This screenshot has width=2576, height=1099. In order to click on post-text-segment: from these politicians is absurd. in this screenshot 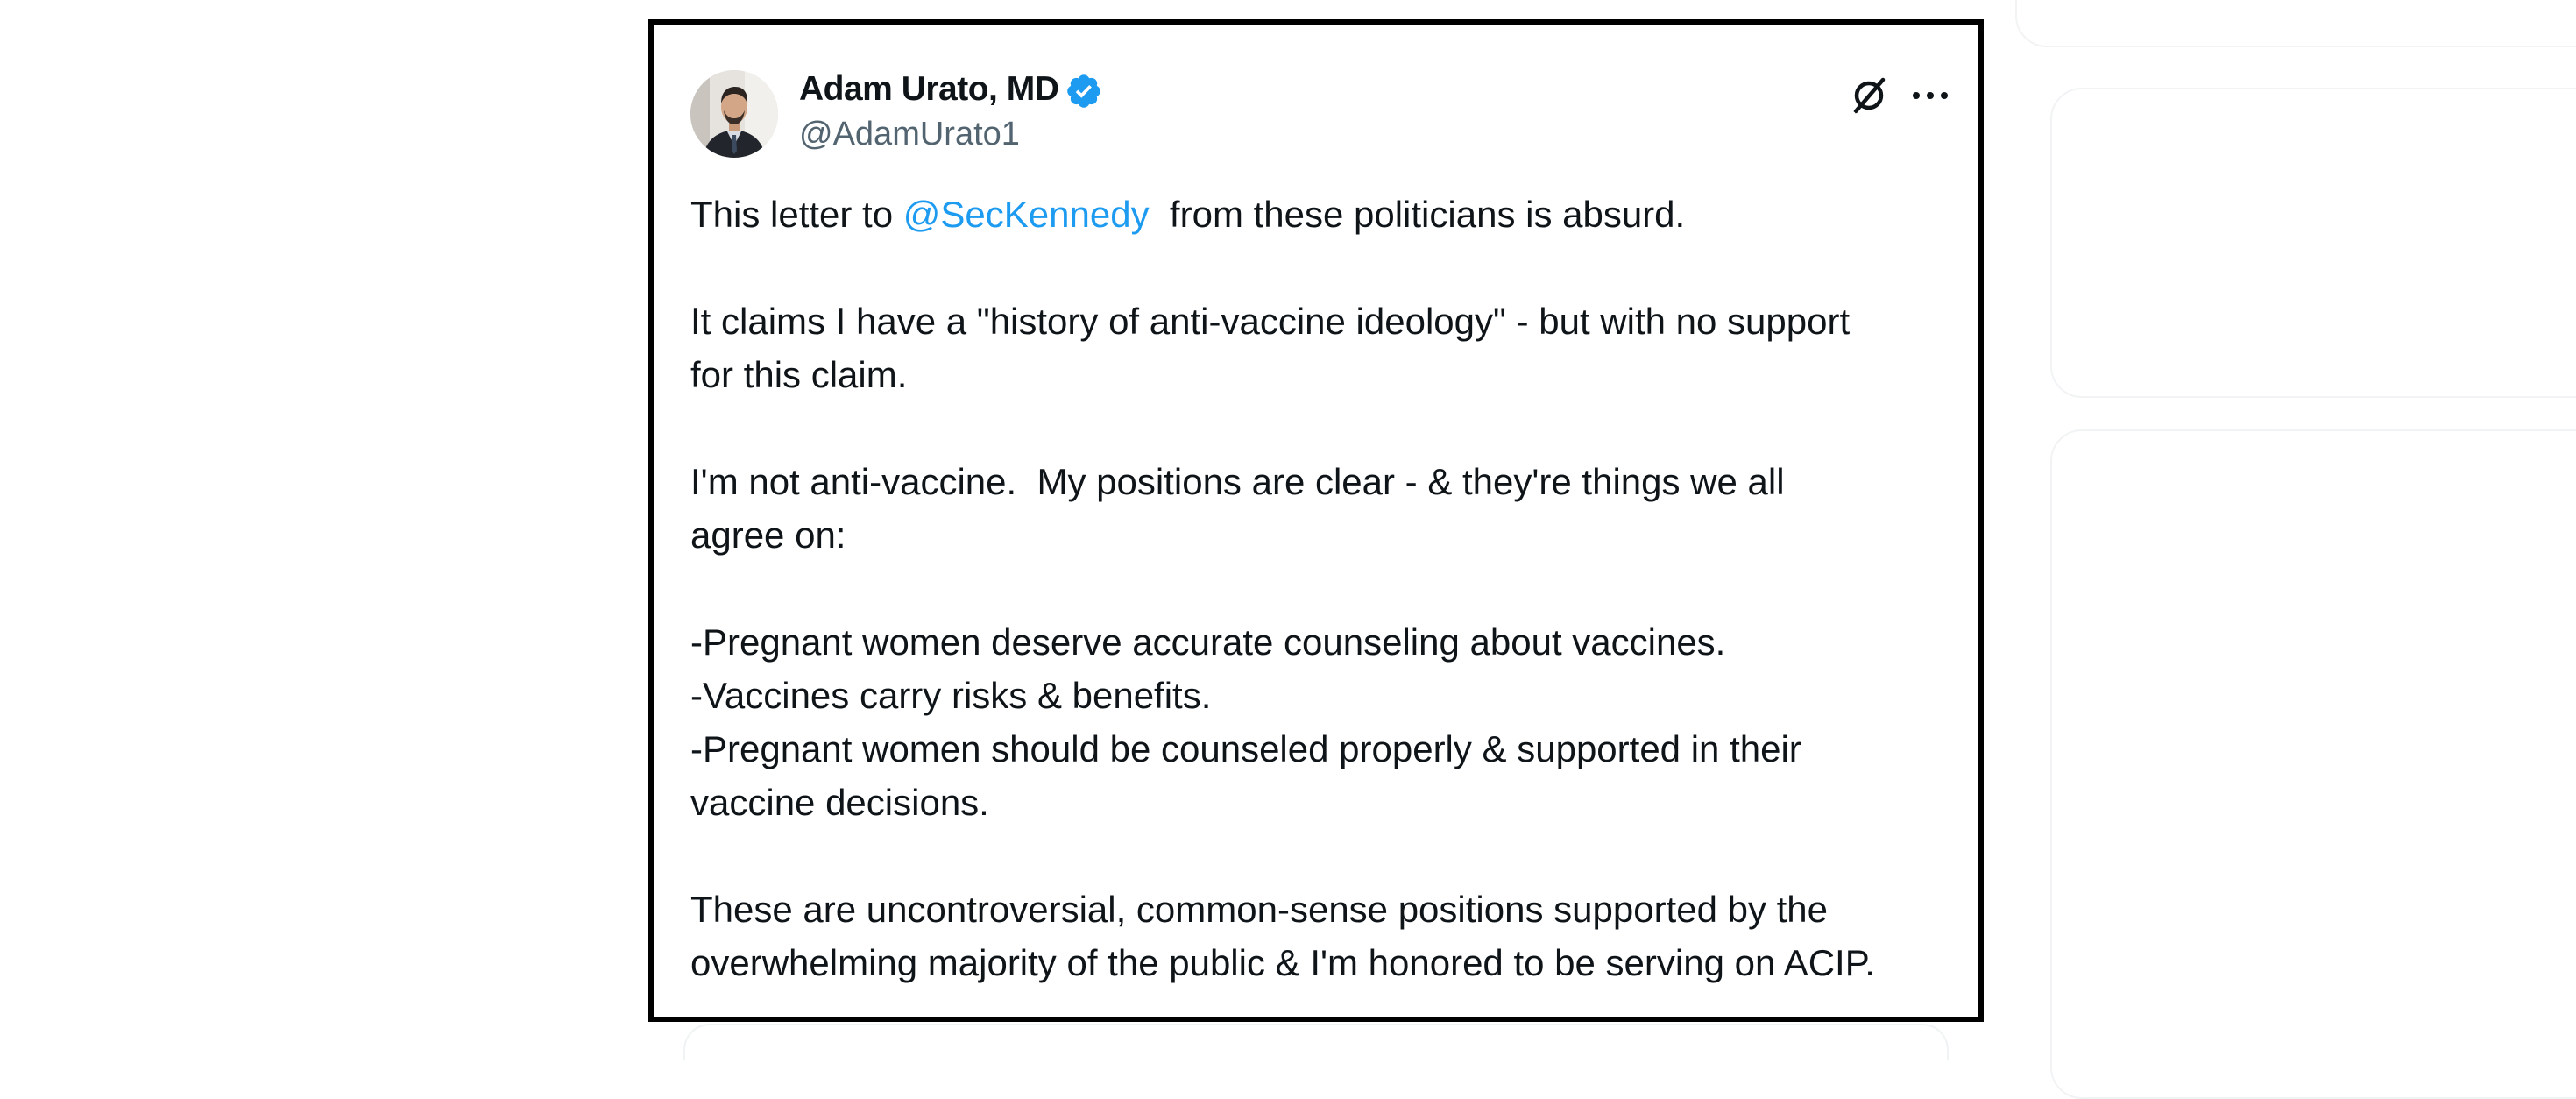, I will do `click(1417, 214)`.